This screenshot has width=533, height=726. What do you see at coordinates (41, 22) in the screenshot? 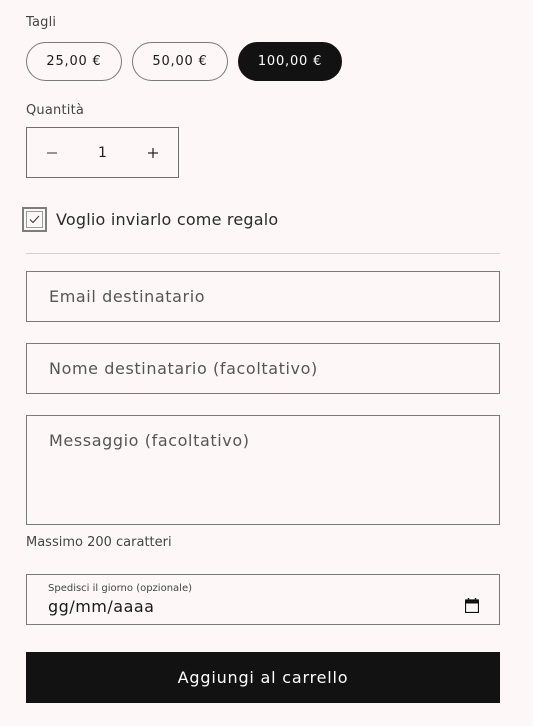
I see `denominations-label: Tagli` at bounding box center [41, 22].